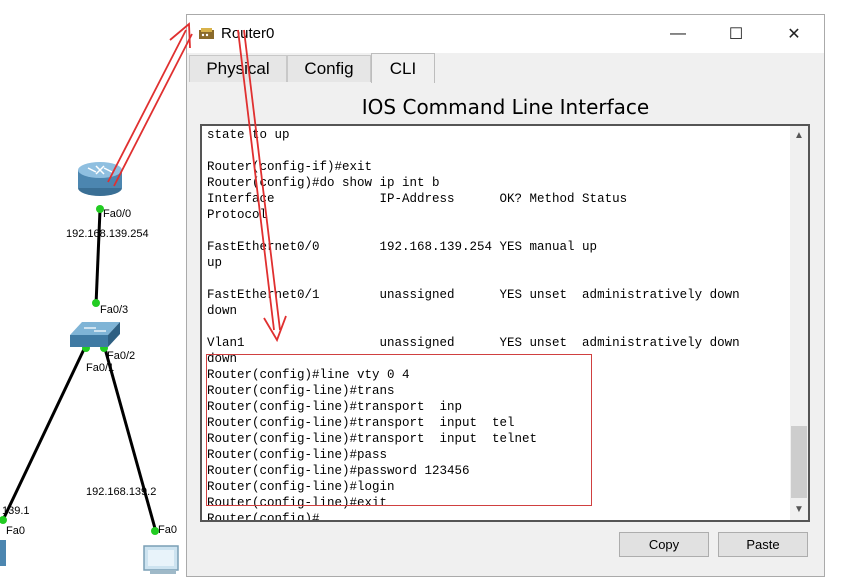 Image resolution: width=844 pixels, height=582 pixels. I want to click on title-bar: Router0 — ☐ ✕, so click(505, 34).